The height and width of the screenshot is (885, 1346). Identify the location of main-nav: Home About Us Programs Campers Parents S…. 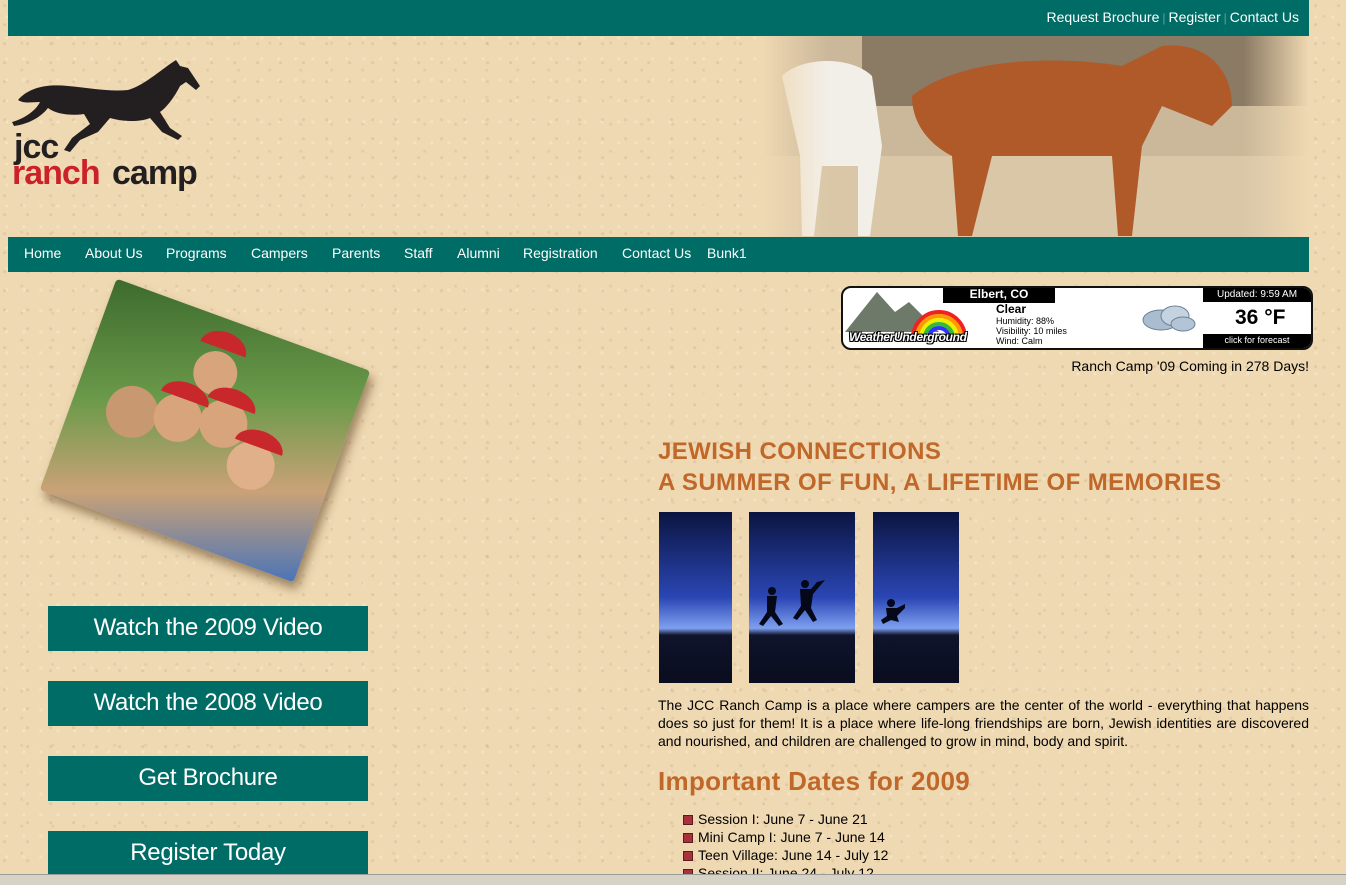
(658, 254).